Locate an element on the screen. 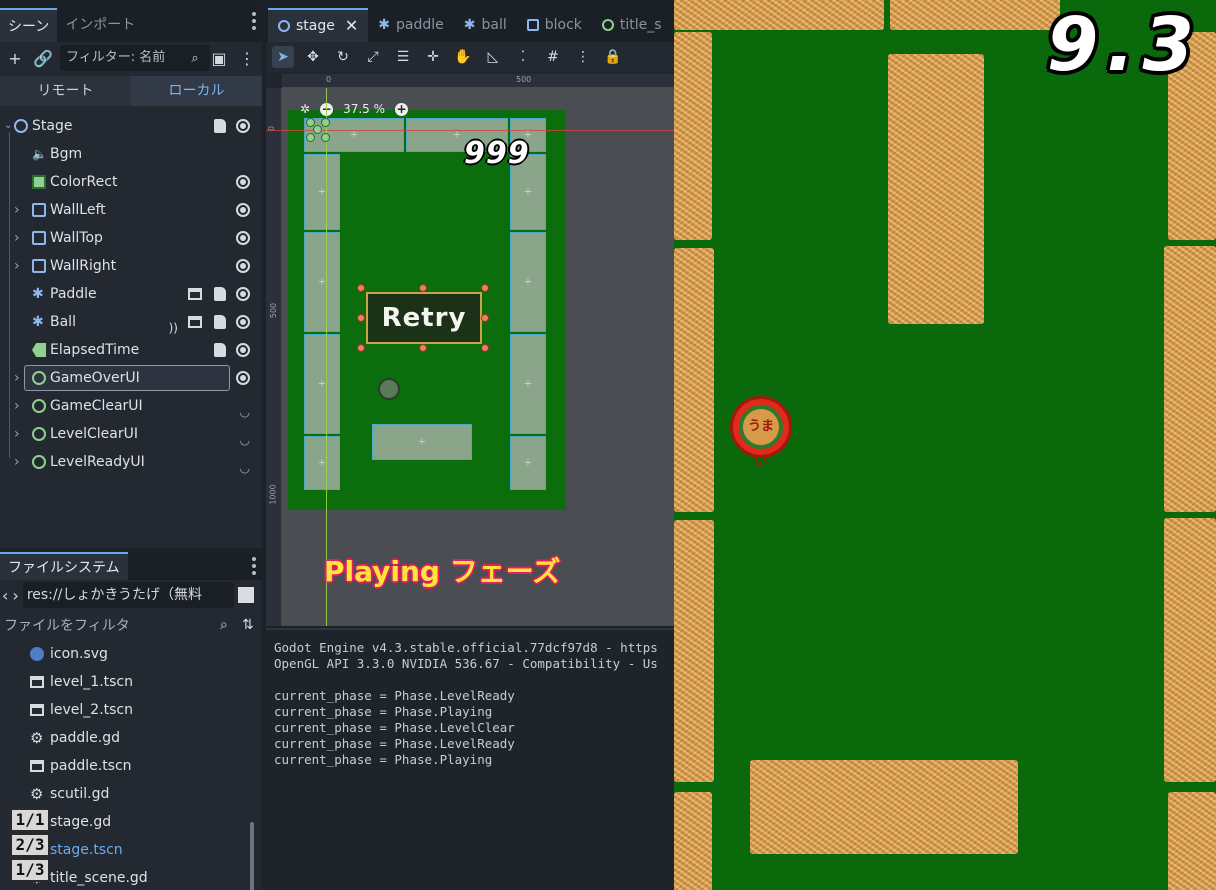 The image size is (1216, 890). scene-tree-menu-icon: ⋮ is located at coordinates (247, 58).